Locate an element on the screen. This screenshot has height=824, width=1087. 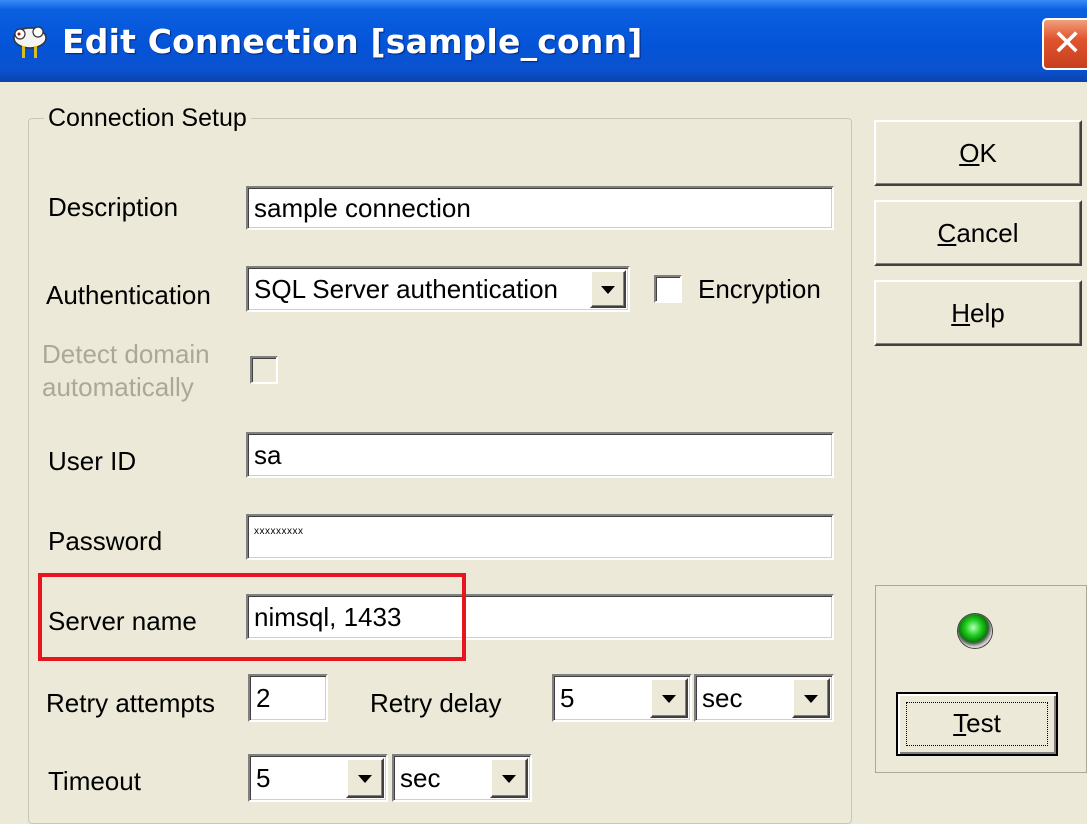
retry-delay-unit-value: sec is located at coordinates (722, 698).